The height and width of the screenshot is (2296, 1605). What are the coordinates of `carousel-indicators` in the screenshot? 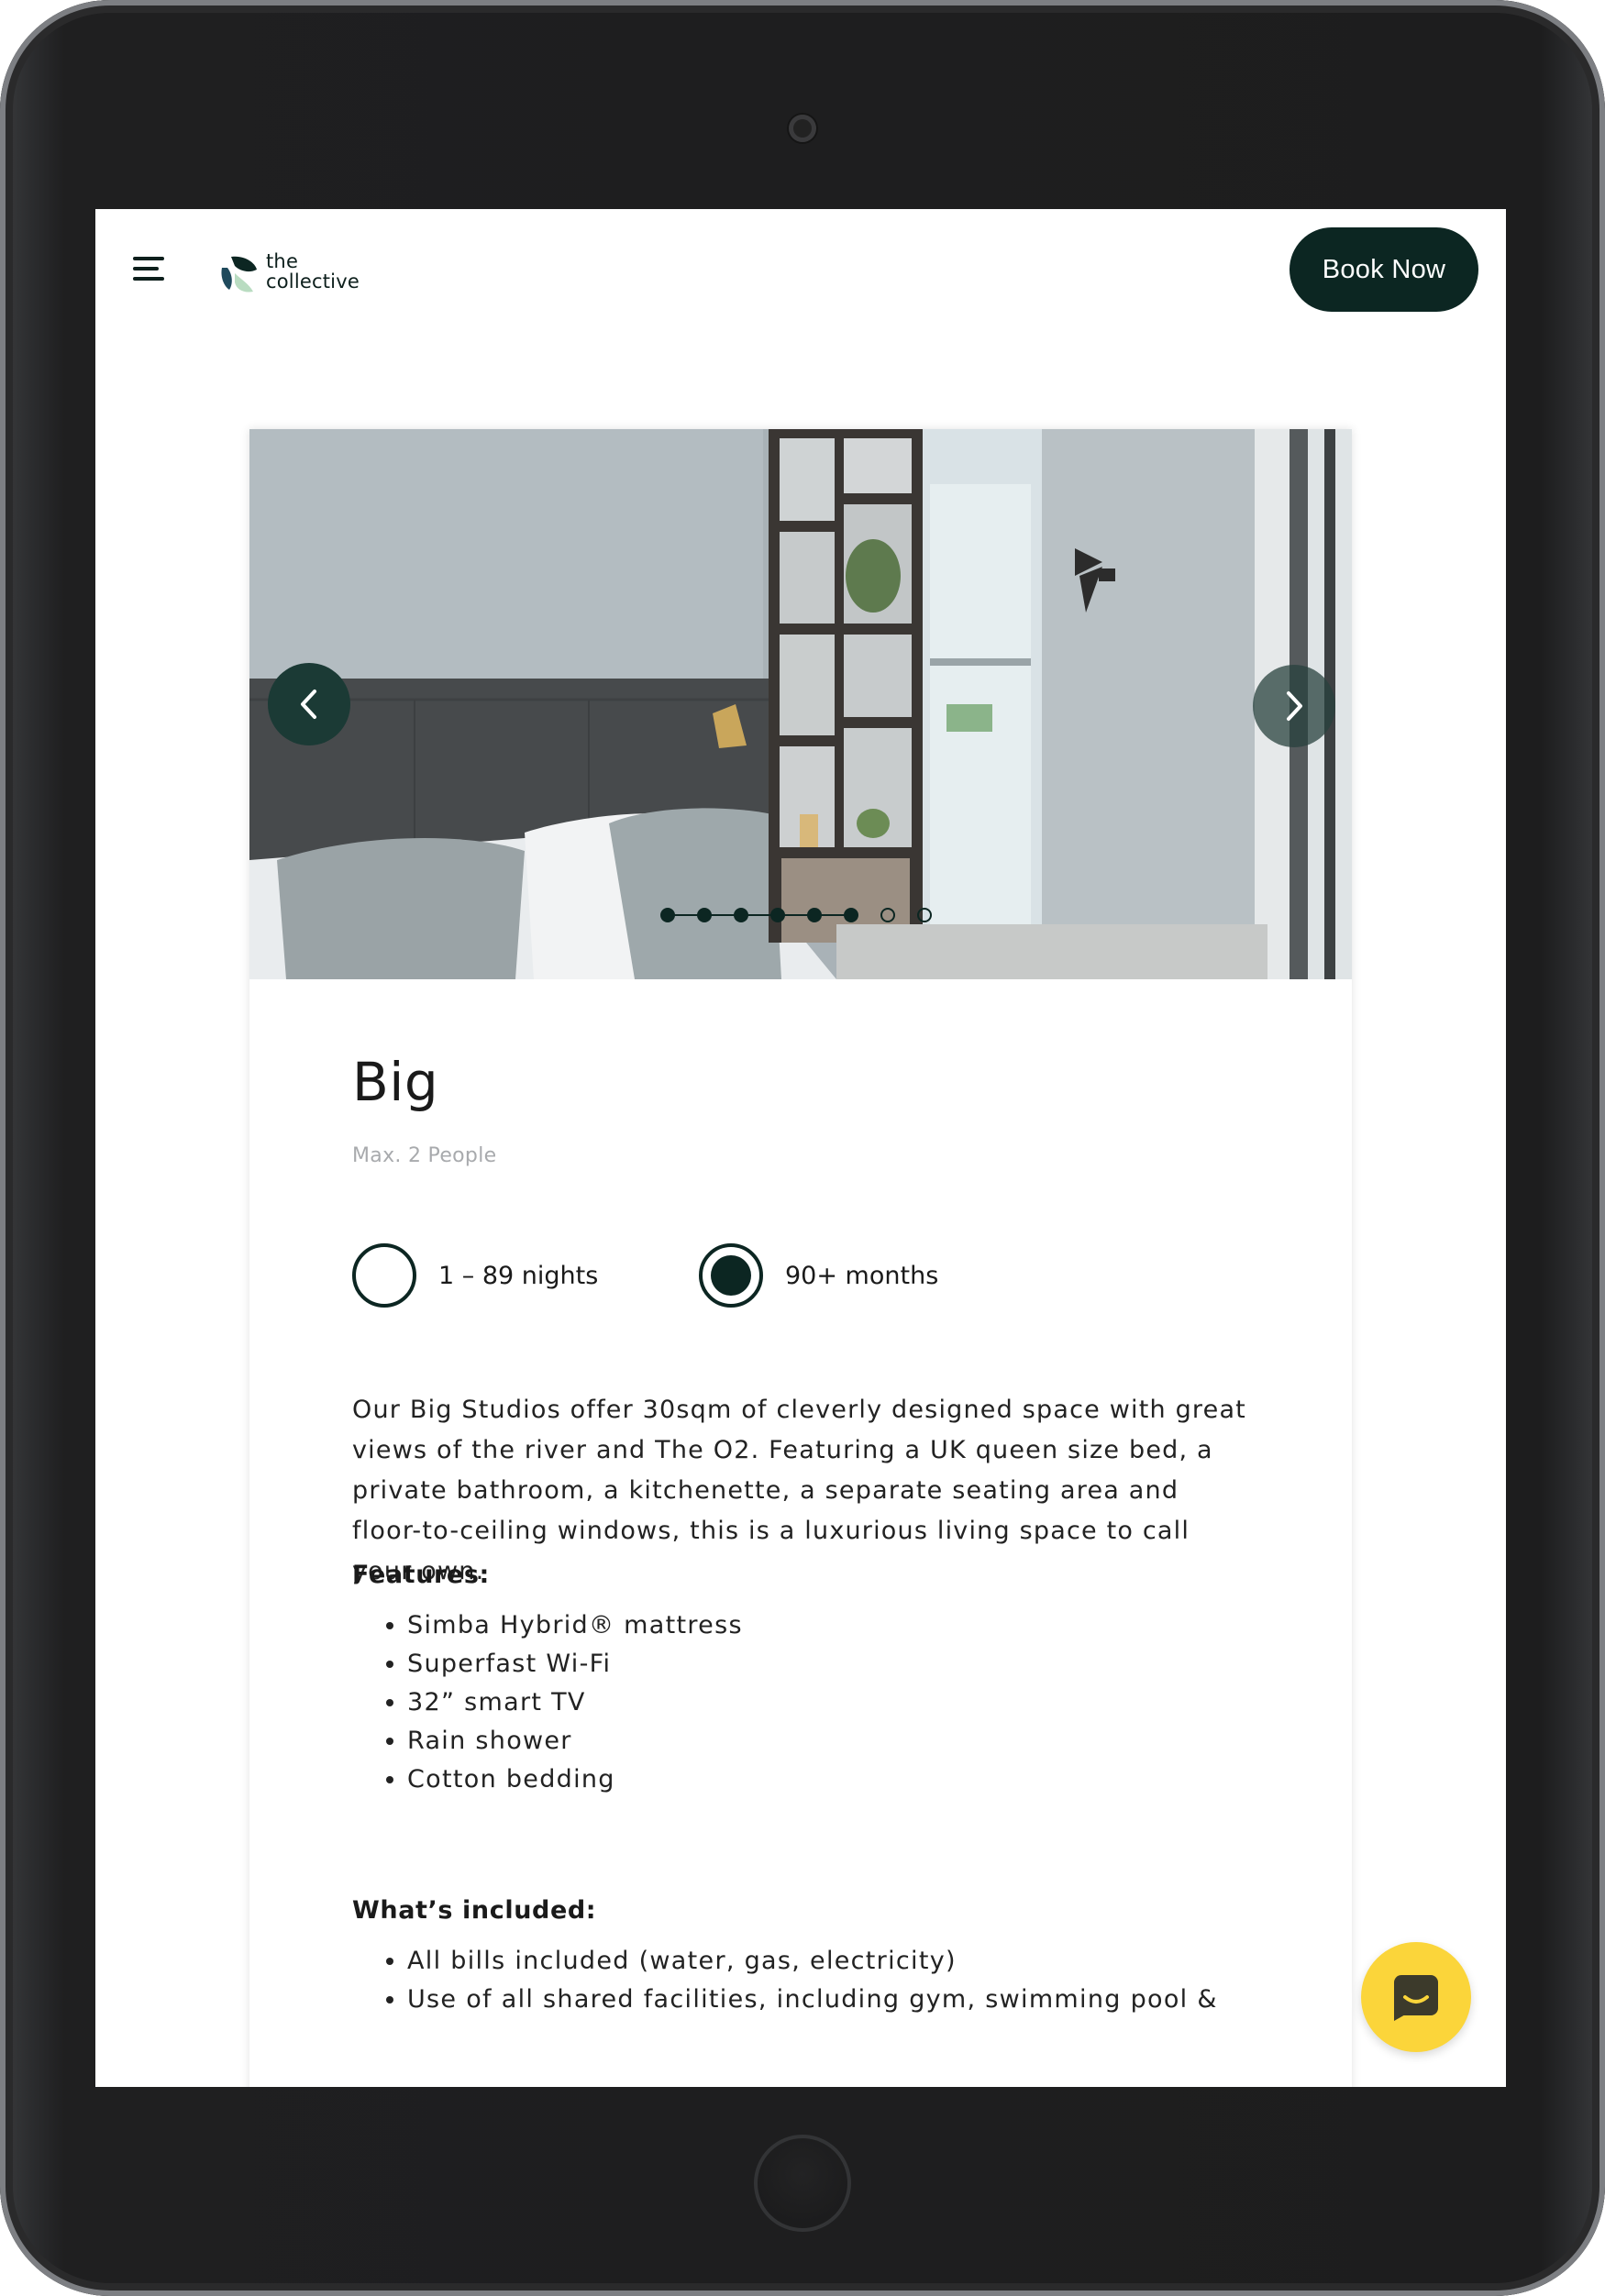 It's located at (797, 915).